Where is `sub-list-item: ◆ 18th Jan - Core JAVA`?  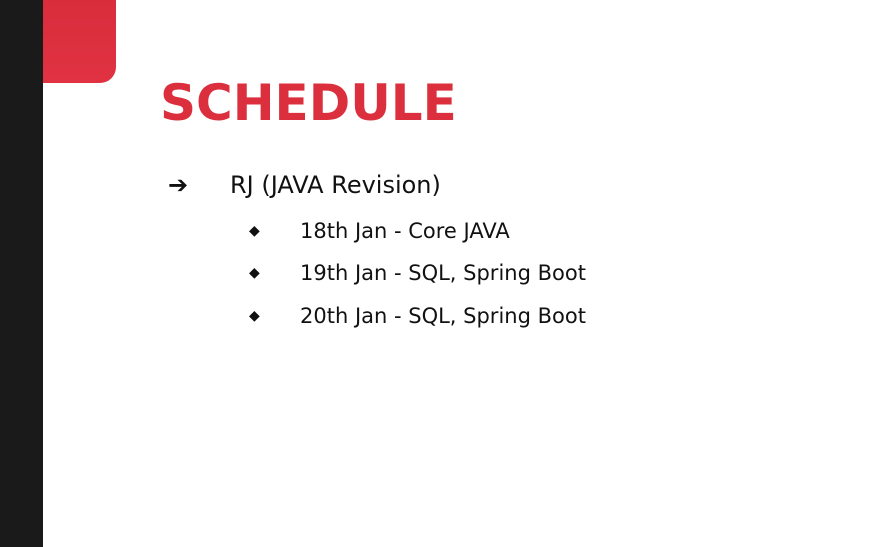
sub-list-item: ◆ 18th Jan - Core JAVA is located at coordinates (379, 231).